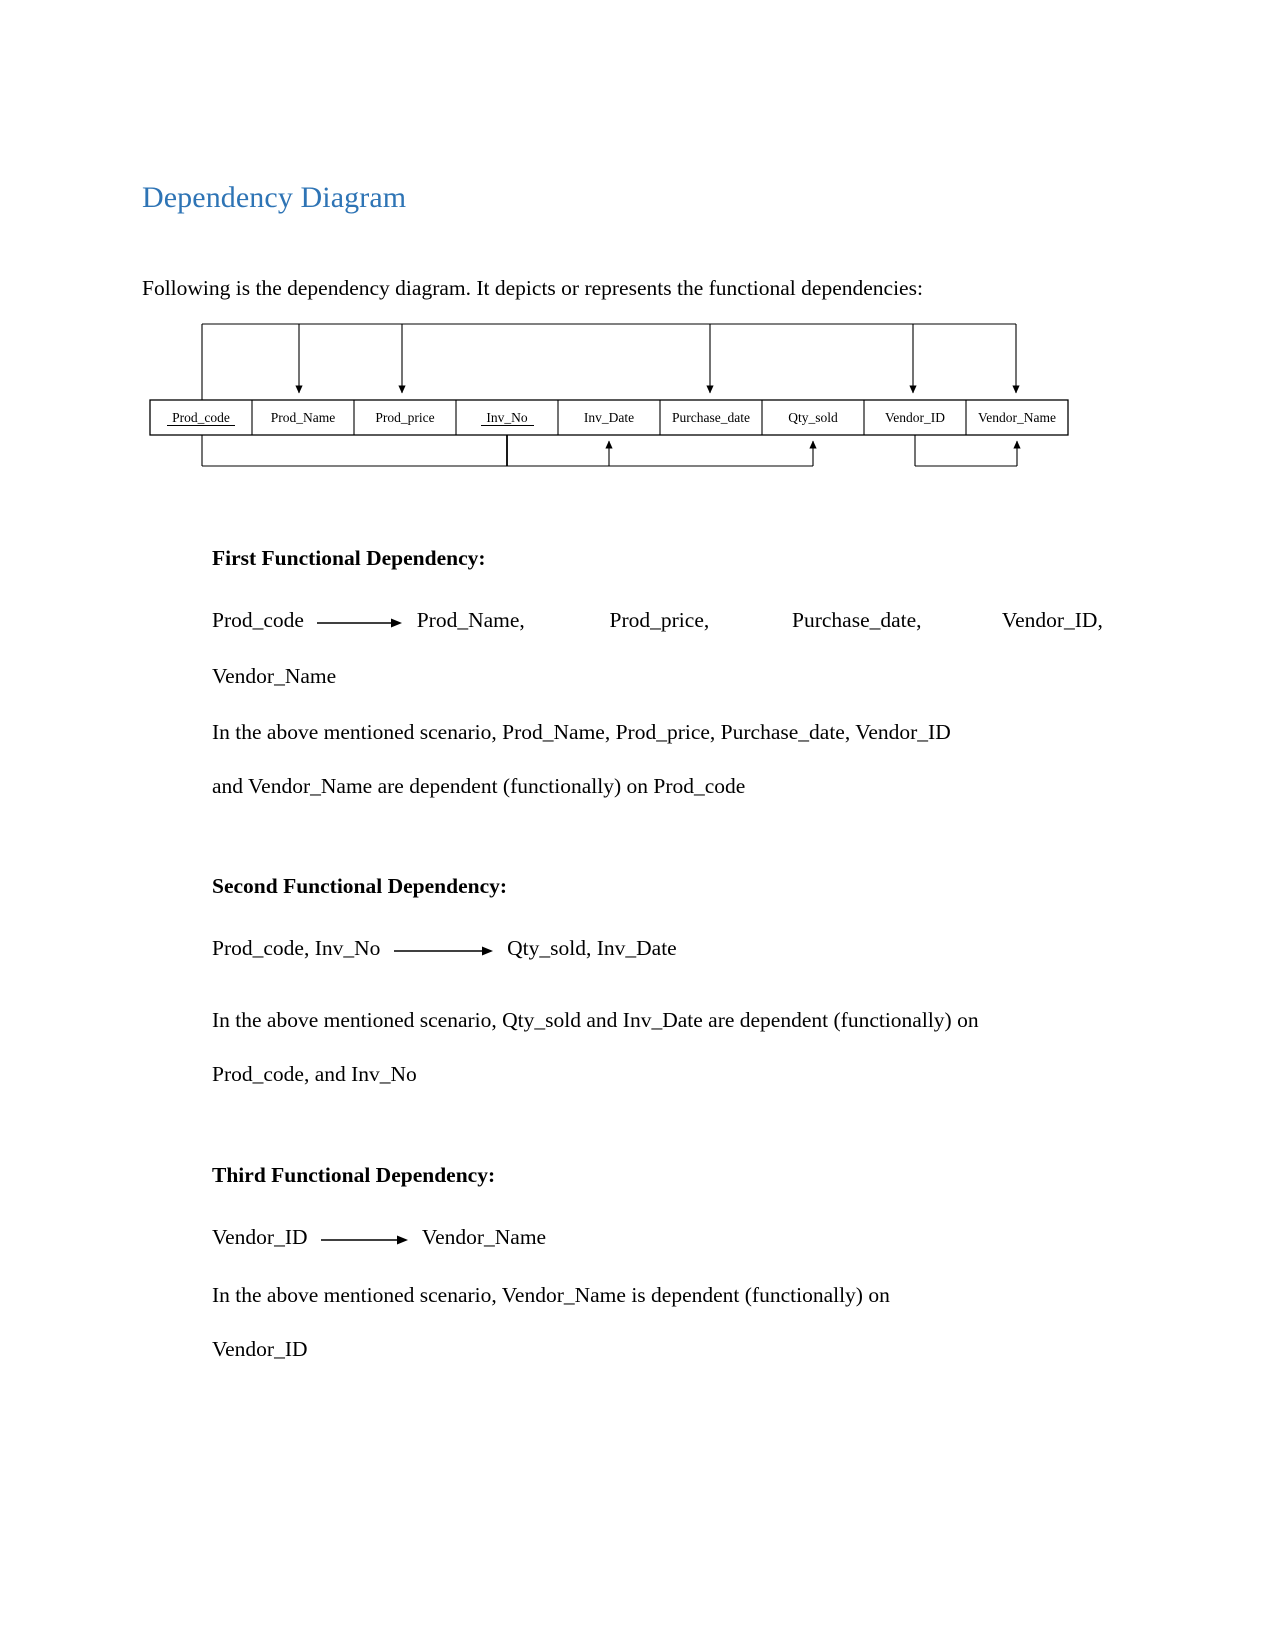  Describe the element at coordinates (404, 417) in the screenshot. I see `attr-label-prod-price: Prod_price` at that location.